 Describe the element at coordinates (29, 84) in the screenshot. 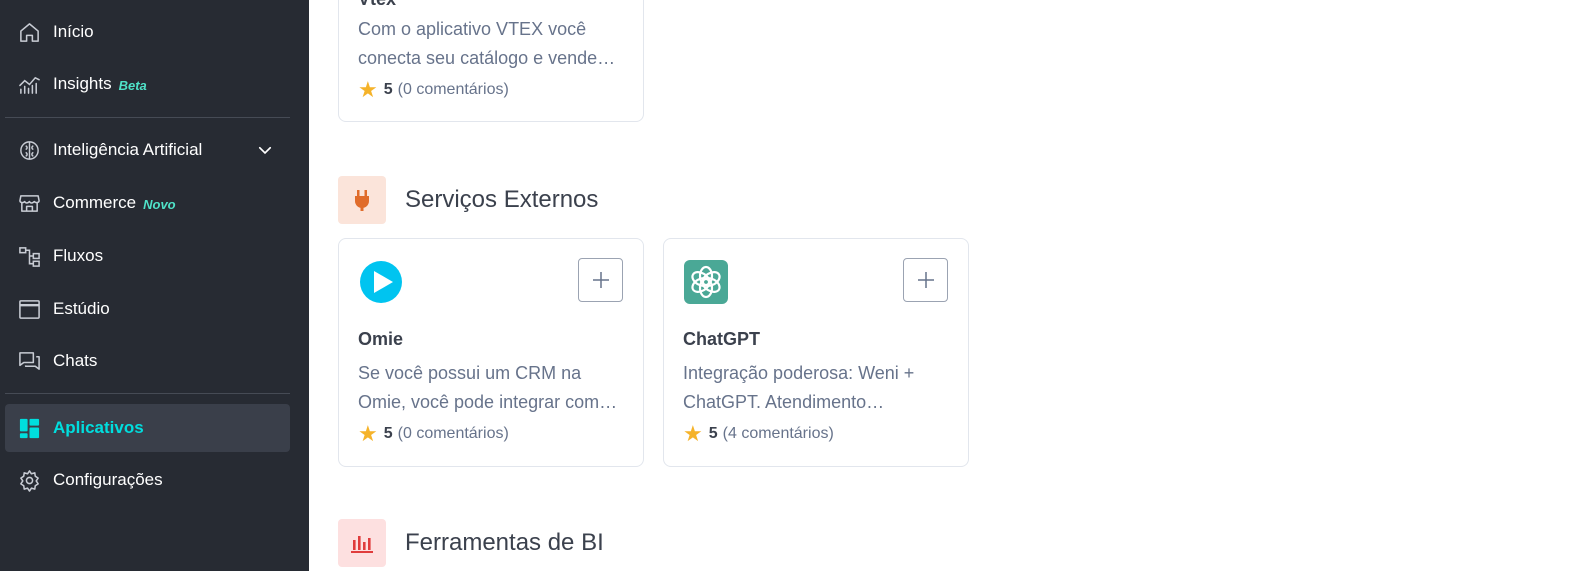

I see `chart-line-icon` at that location.